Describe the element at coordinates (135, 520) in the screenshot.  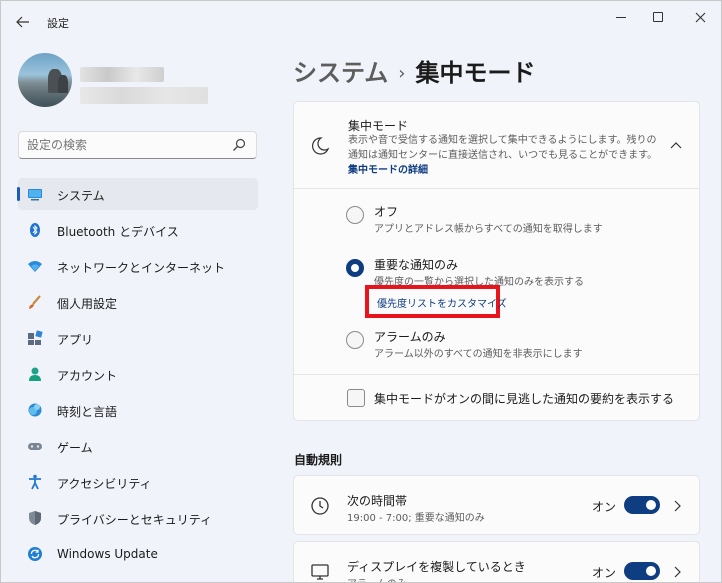
I see `sidebar-item-label: プライバシーとセキュリティ` at that location.